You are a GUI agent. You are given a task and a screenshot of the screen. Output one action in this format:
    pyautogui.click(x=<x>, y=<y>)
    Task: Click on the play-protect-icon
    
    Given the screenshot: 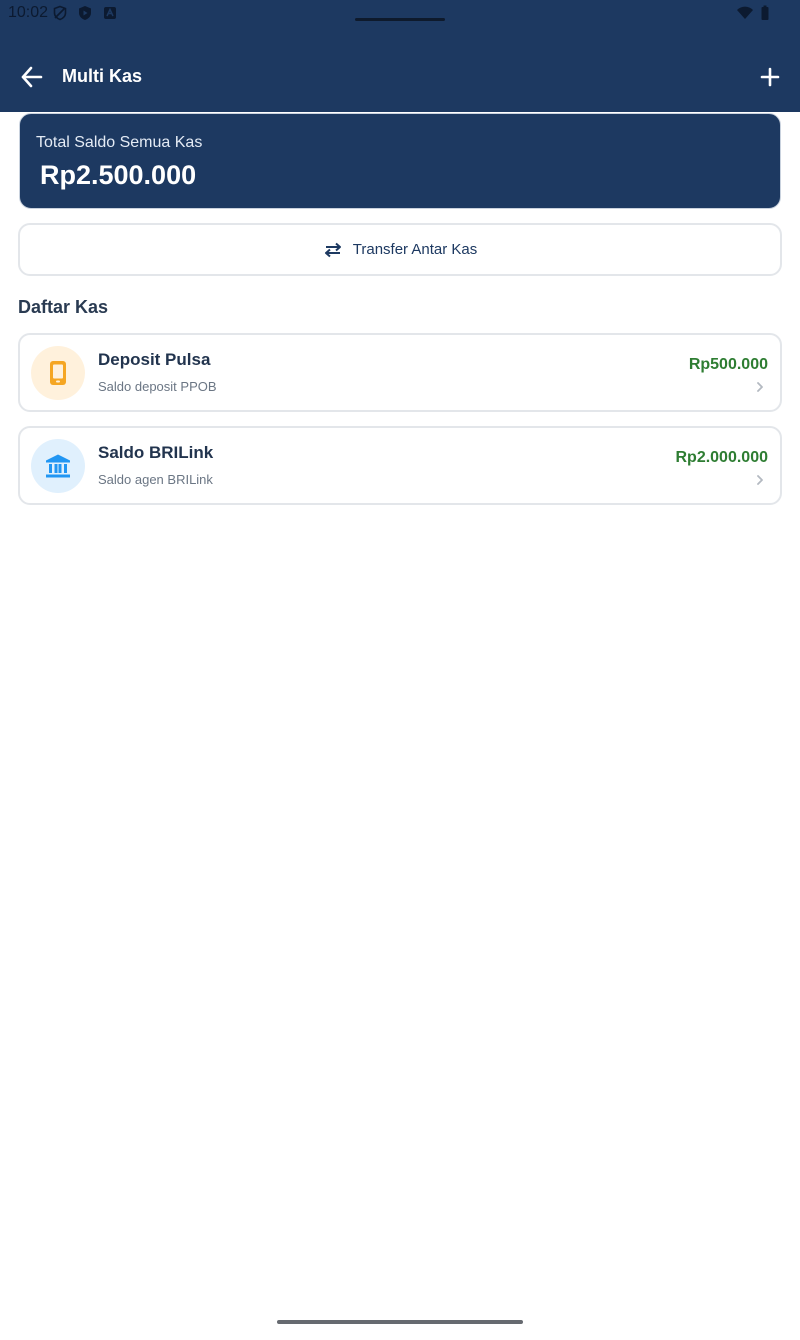 What is the action you would take?
    pyautogui.click(x=85, y=13)
    